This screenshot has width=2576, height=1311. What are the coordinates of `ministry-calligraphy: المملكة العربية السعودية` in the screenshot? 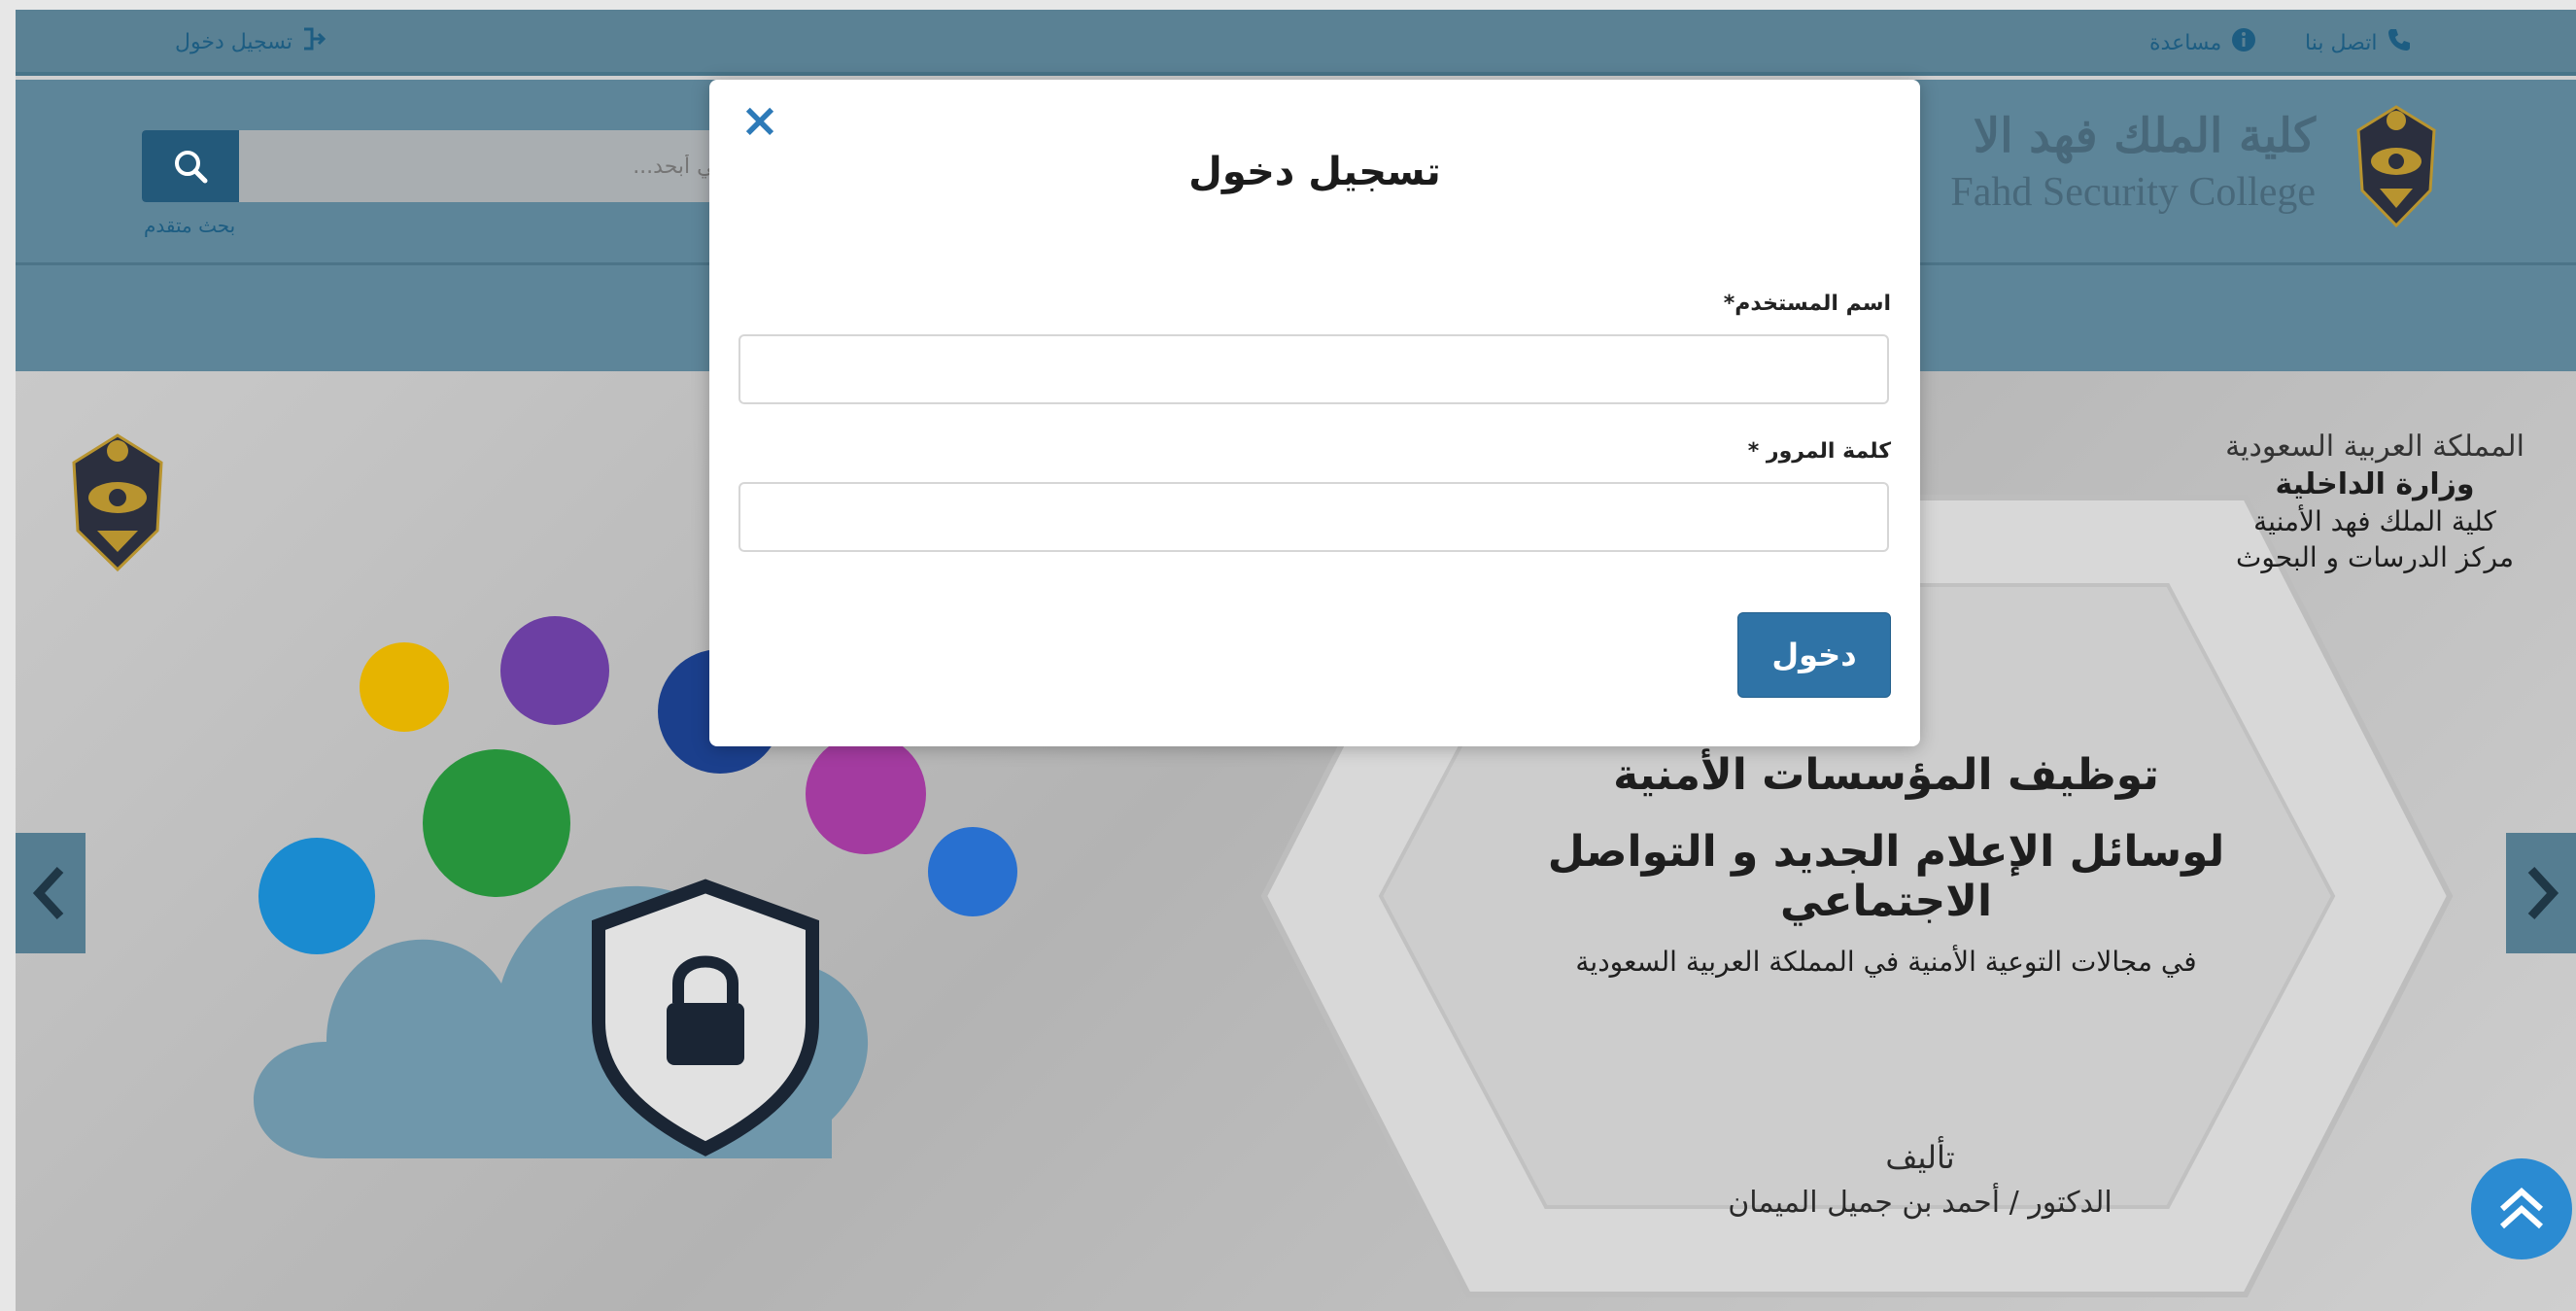 It's located at (2375, 447).